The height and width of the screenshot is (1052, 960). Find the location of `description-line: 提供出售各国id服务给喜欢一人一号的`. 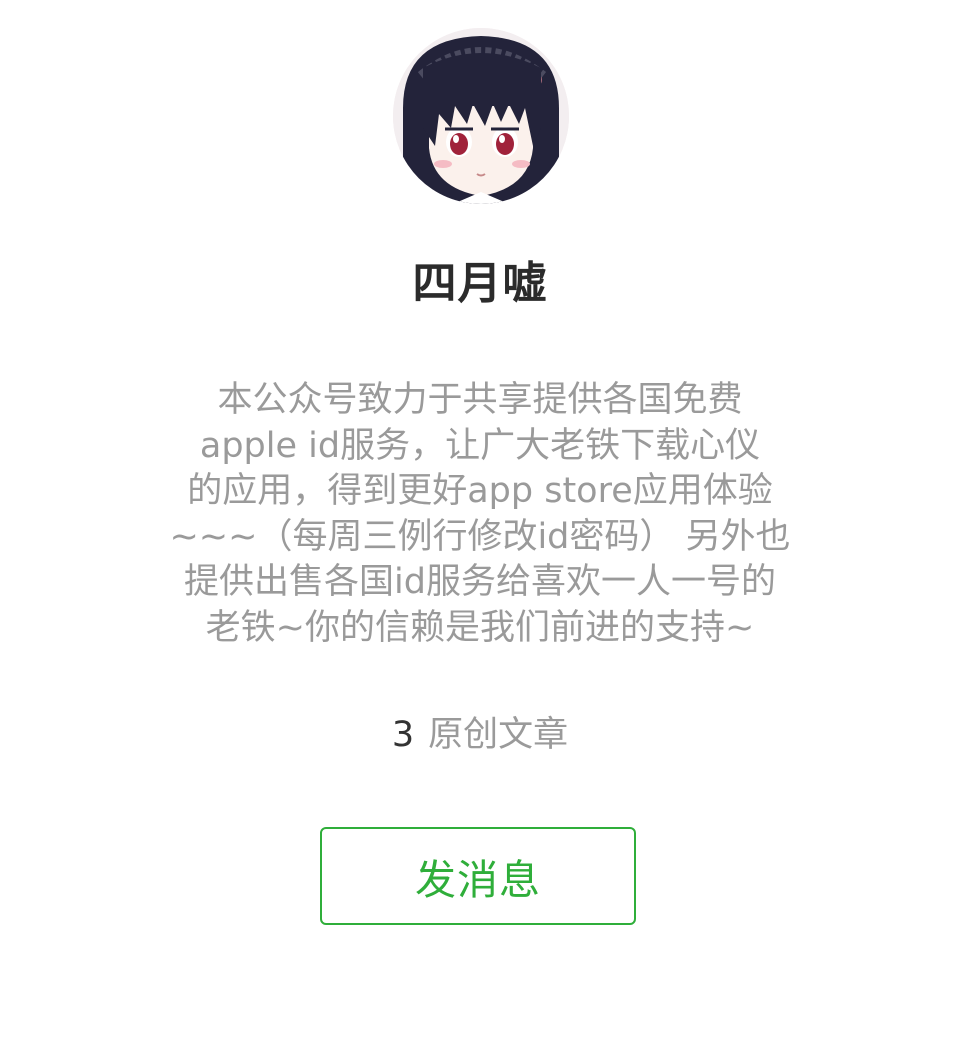

description-line: 提供出售各国id服务给喜欢一人一号的 is located at coordinates (480, 582).